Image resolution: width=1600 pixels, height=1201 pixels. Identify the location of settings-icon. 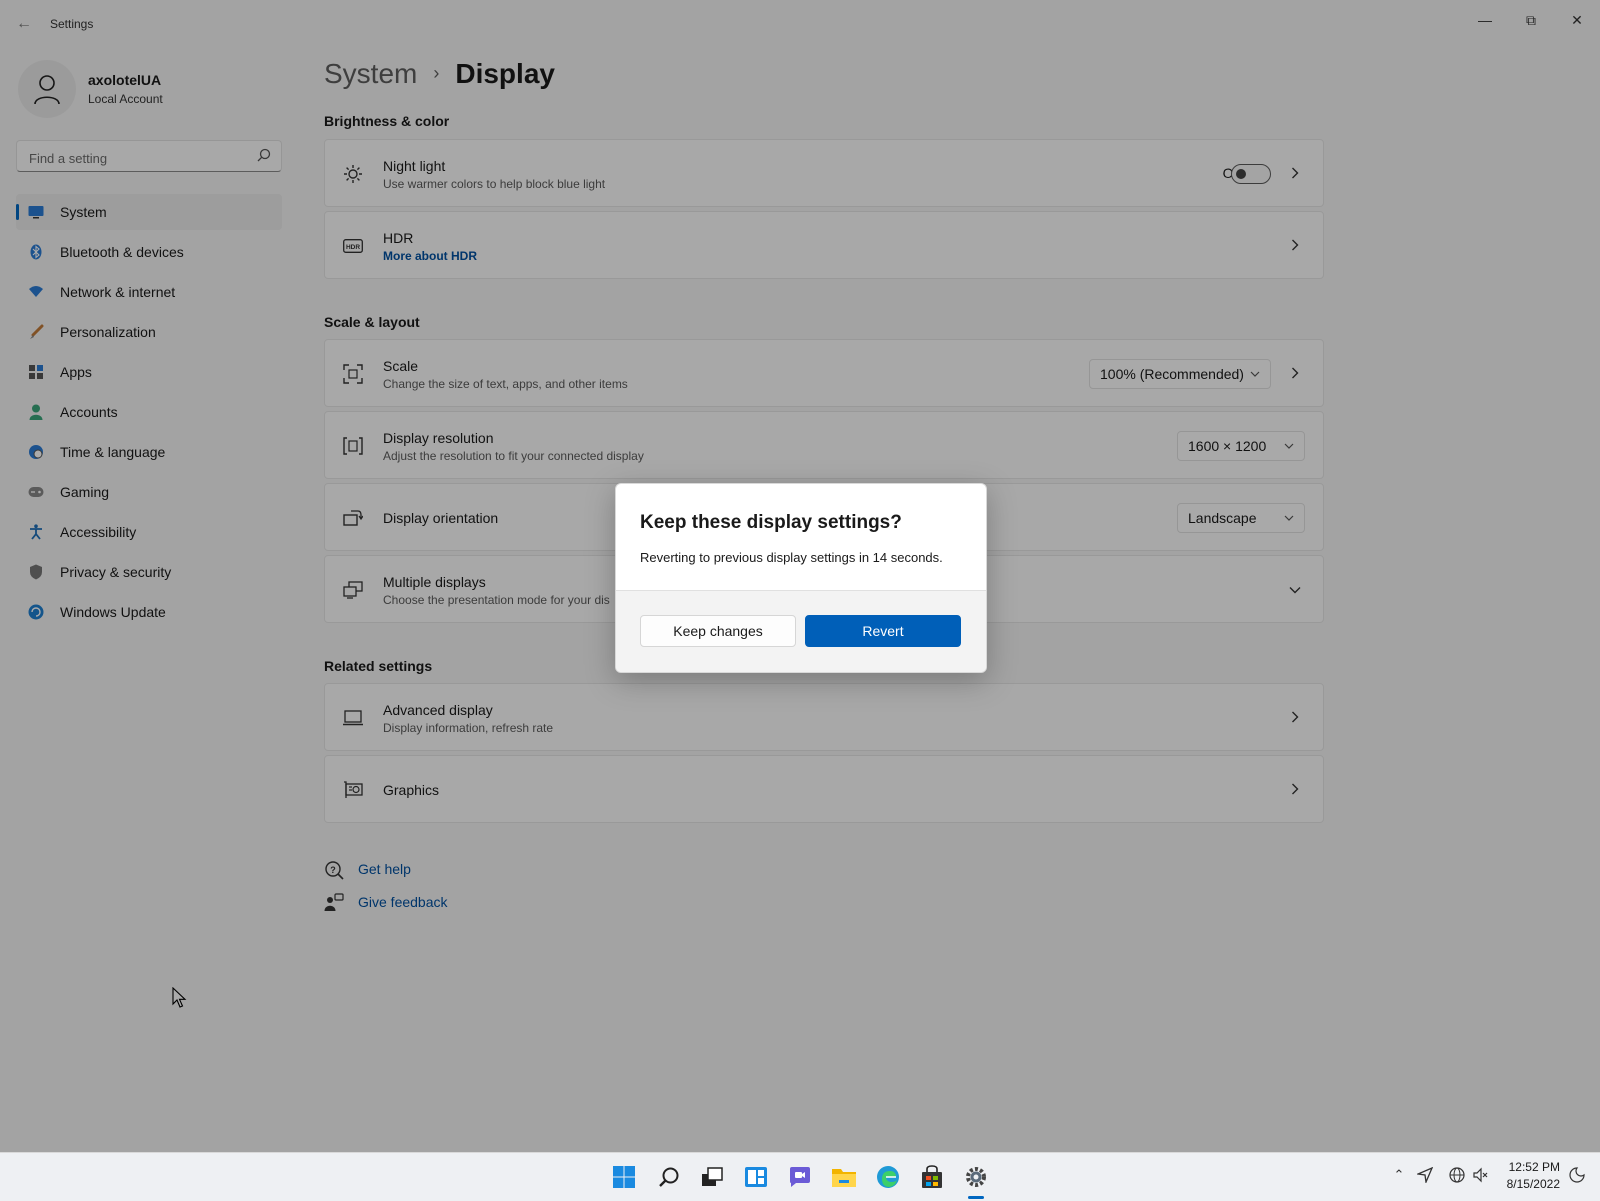
(976, 1177).